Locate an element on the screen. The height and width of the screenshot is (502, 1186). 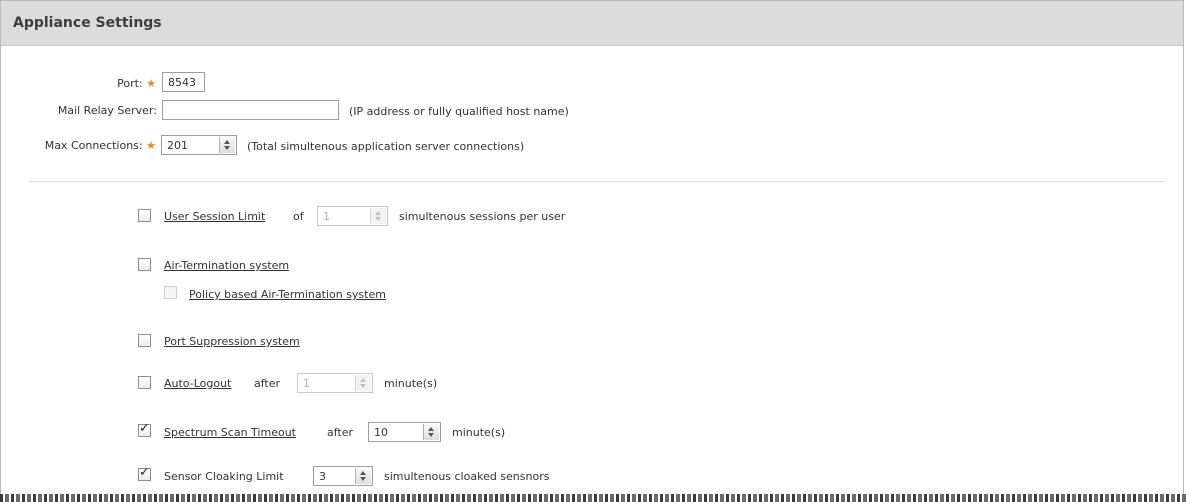
spectrum-scan-checkbox: ✓ is located at coordinates (144, 429).